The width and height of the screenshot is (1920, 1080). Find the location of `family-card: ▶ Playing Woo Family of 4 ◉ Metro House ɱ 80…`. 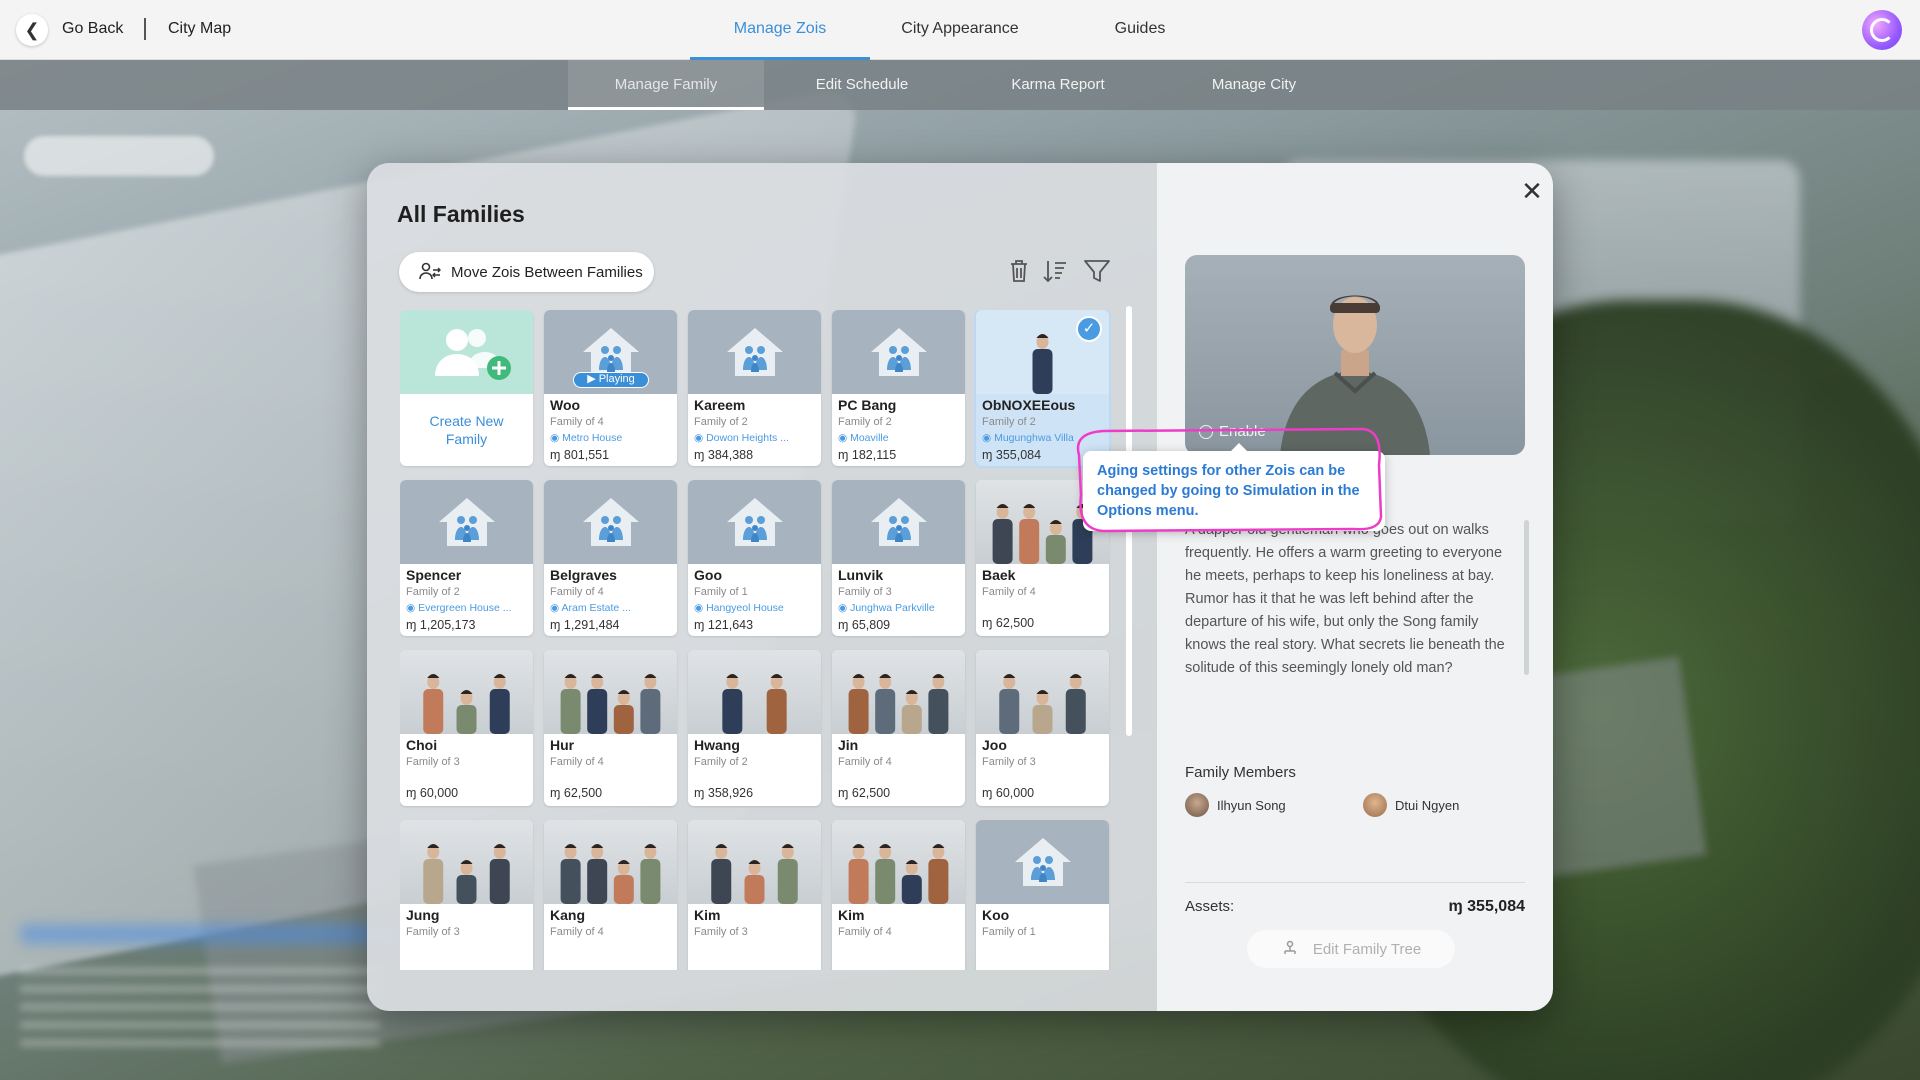

family-card: ▶ Playing Woo Family of 4 ◉ Metro House ɱ 80… is located at coordinates (610, 388).